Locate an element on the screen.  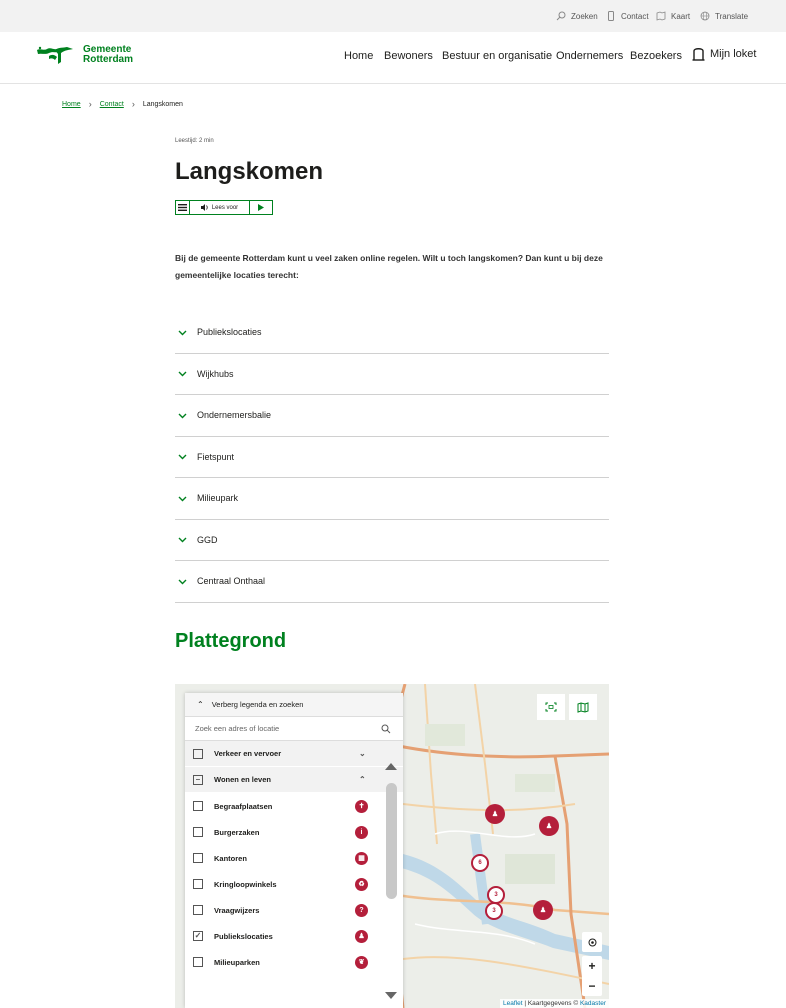
legend-toggle-label: Verberg legenda en zoeken is located at coordinates (257, 704).